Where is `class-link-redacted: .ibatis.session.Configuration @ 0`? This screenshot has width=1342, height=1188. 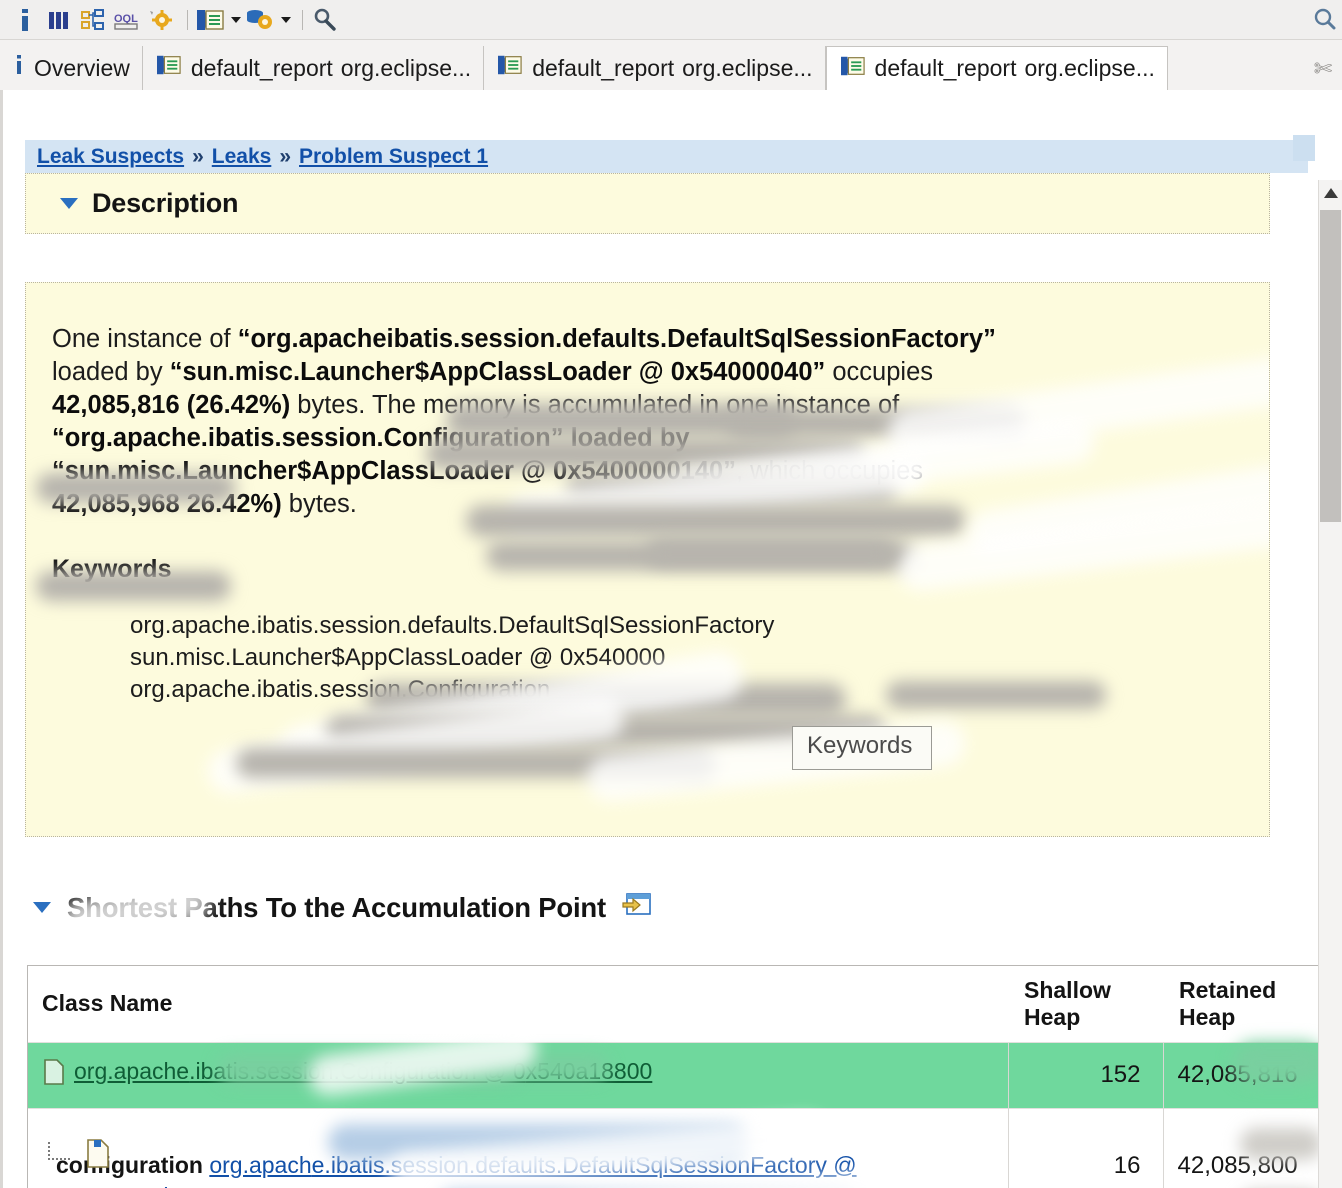
class-link-redacted: .ibatis.session.Configuration @ 0 is located at coordinates (357, 1071).